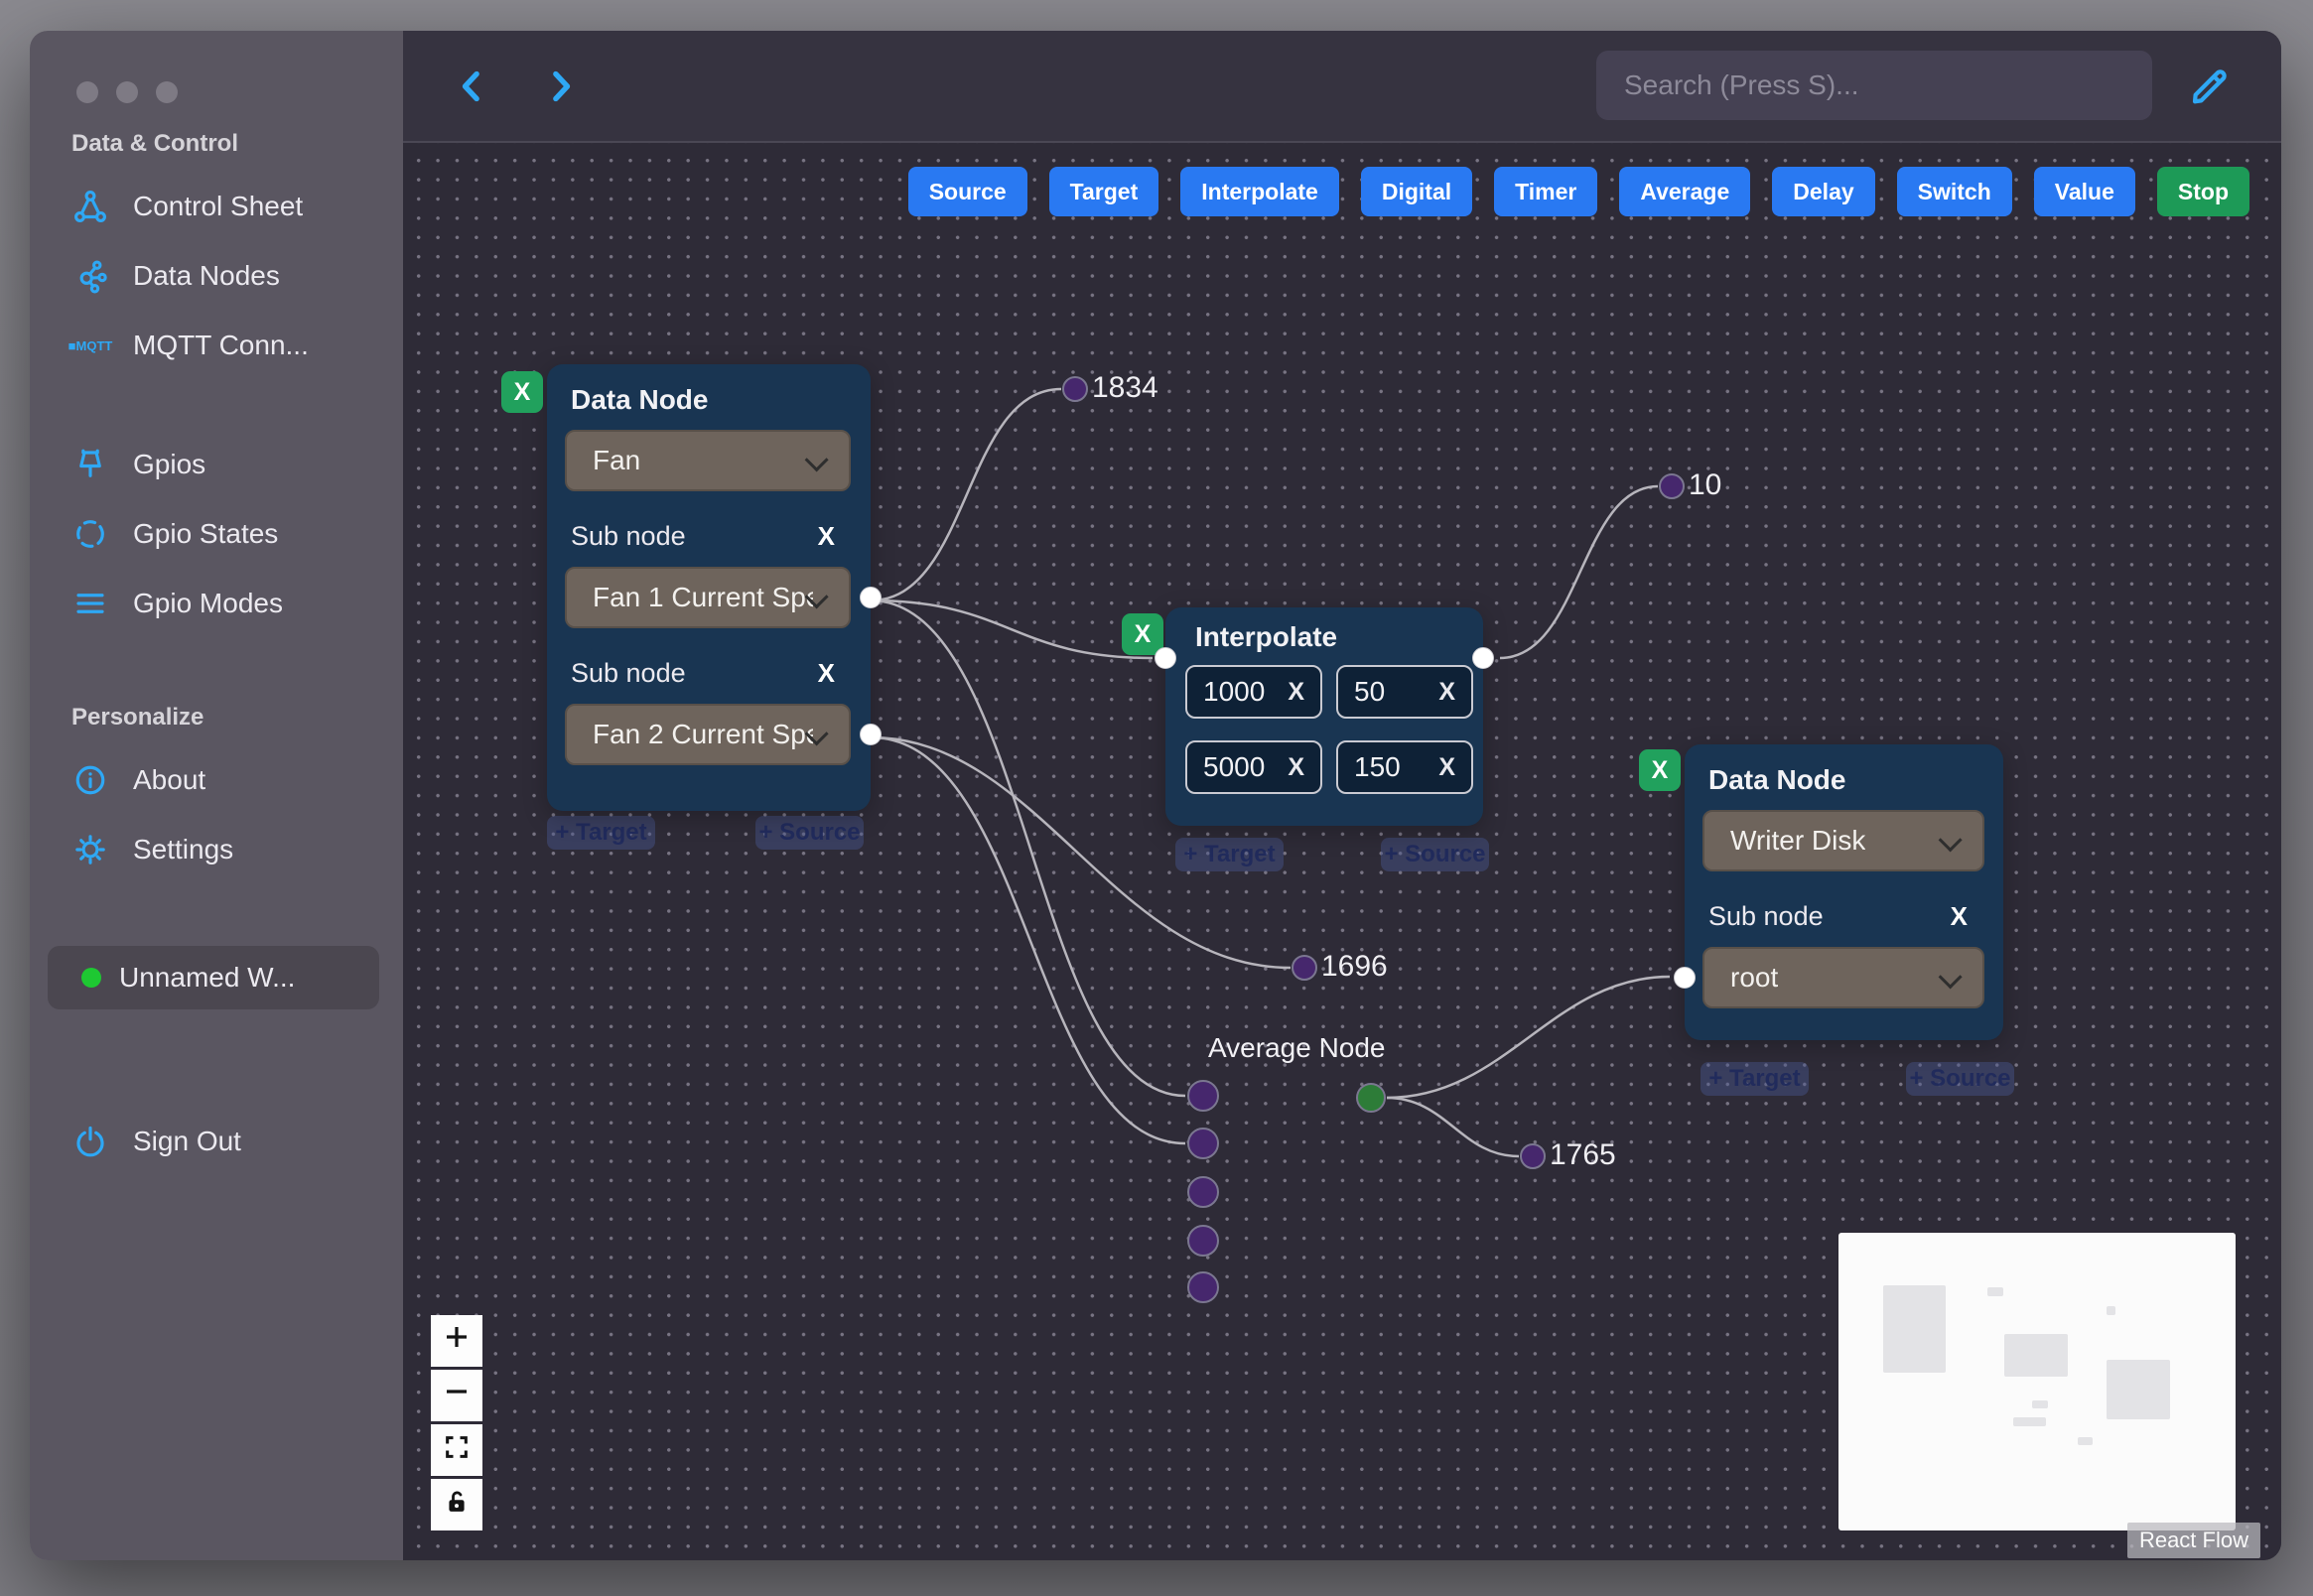 Image resolution: width=2313 pixels, height=1596 pixels. What do you see at coordinates (456, 1341) in the screenshot?
I see `zoom-in-button` at bounding box center [456, 1341].